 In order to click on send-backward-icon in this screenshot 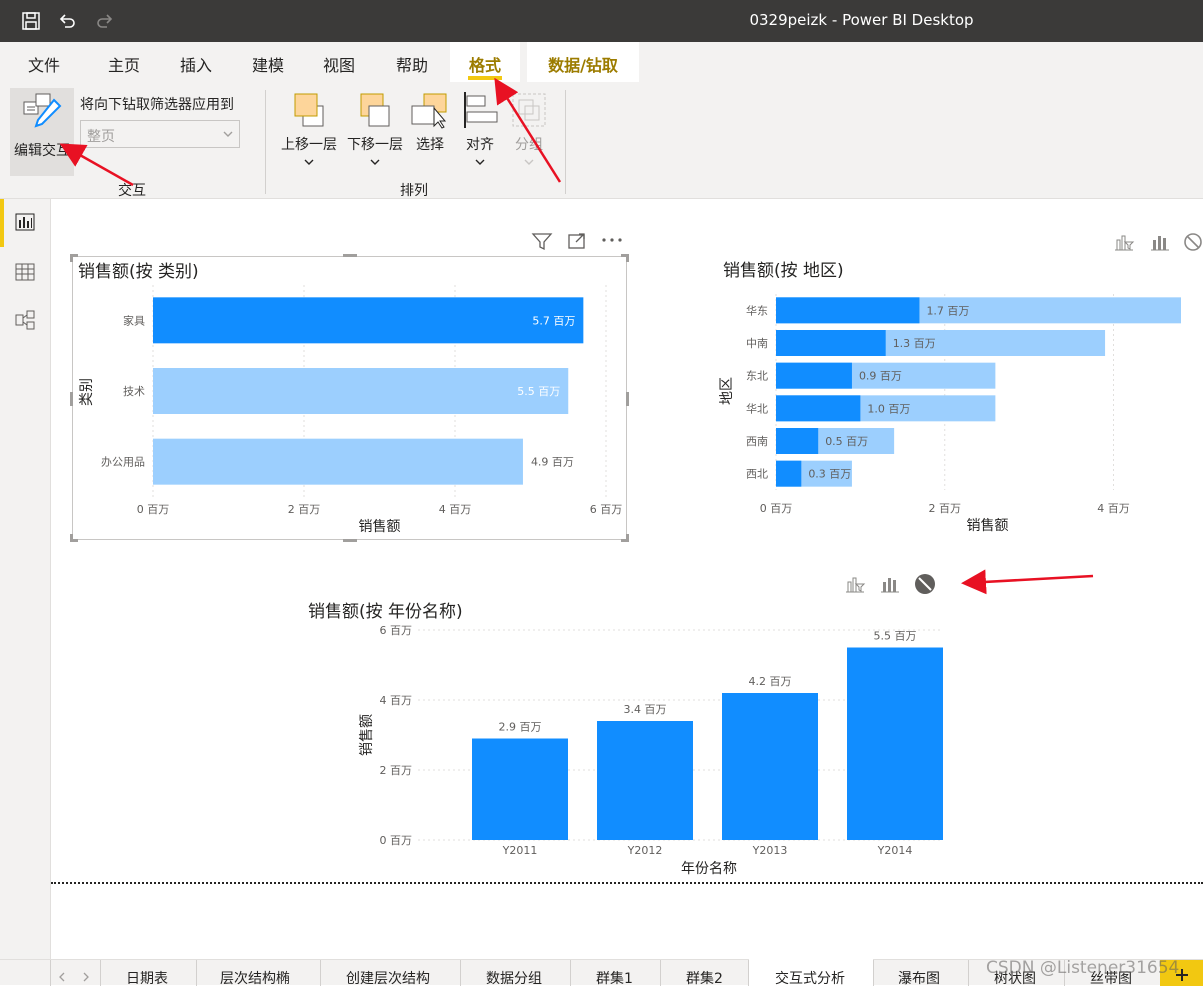, I will do `click(375, 110)`.